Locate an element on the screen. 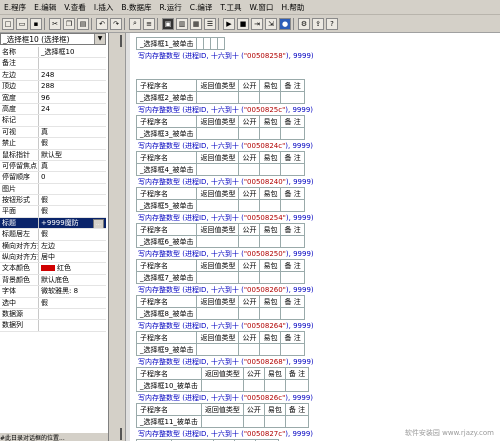 The height and width of the screenshot is (441, 500). cut-icon: ✂ is located at coordinates (55, 23).